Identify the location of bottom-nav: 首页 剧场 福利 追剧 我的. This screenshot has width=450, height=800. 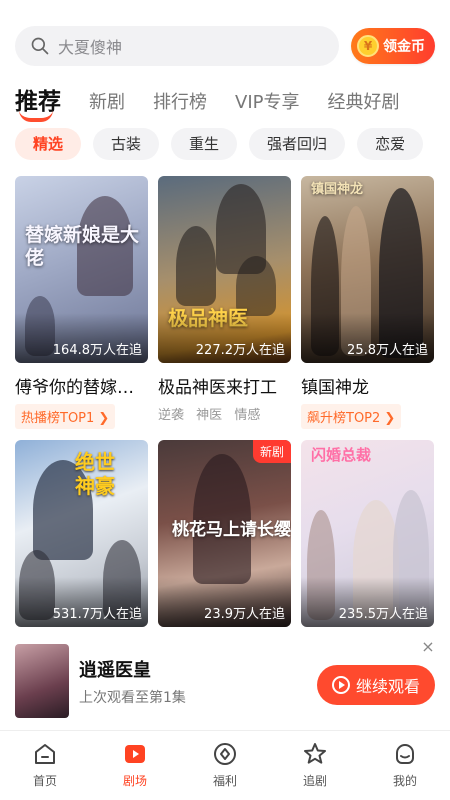
(225, 765).